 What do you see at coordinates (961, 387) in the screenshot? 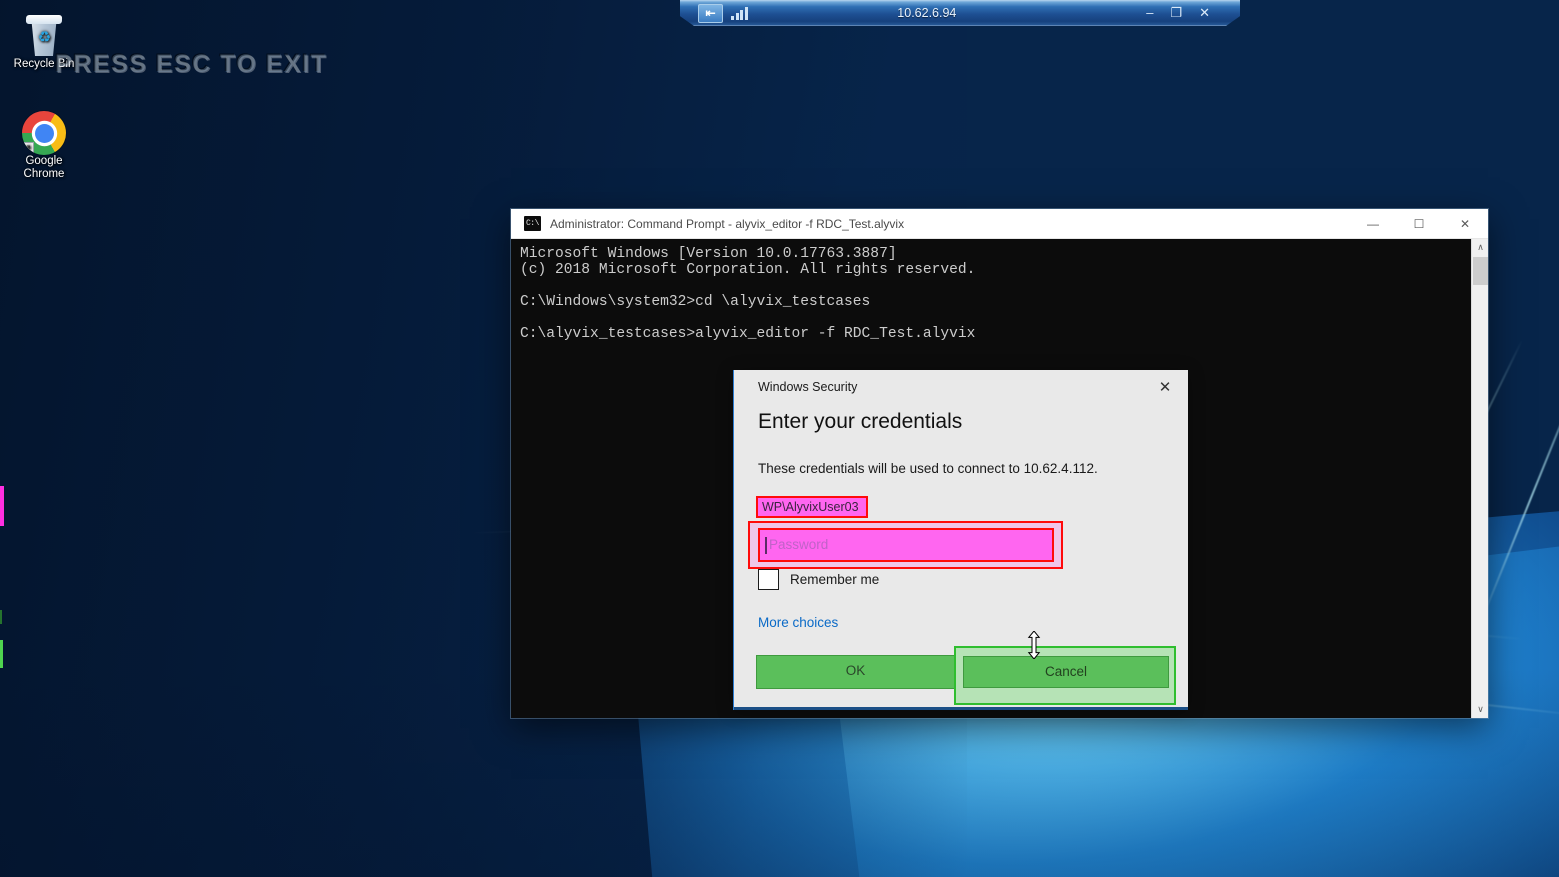
I see `dialog-titlebar: Windows Security ✕` at bounding box center [961, 387].